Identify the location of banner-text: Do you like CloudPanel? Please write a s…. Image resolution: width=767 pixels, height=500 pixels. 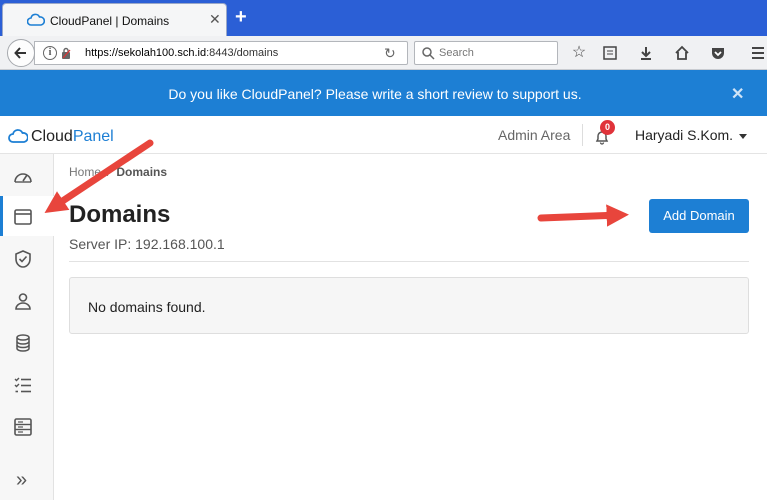
(375, 94).